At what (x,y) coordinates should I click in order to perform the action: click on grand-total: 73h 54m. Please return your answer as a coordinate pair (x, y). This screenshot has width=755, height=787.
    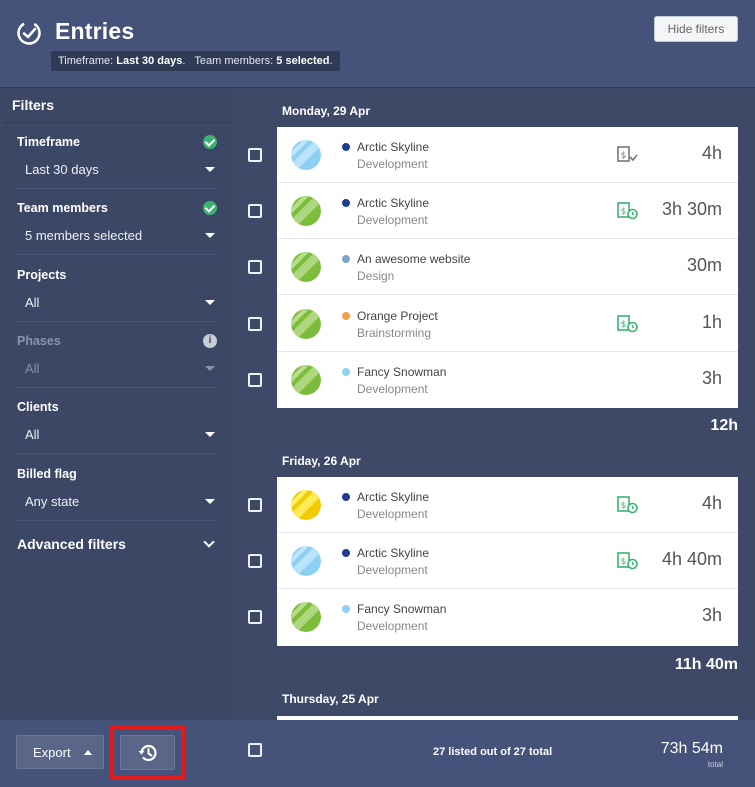
    Looking at the image, I should click on (691, 748).